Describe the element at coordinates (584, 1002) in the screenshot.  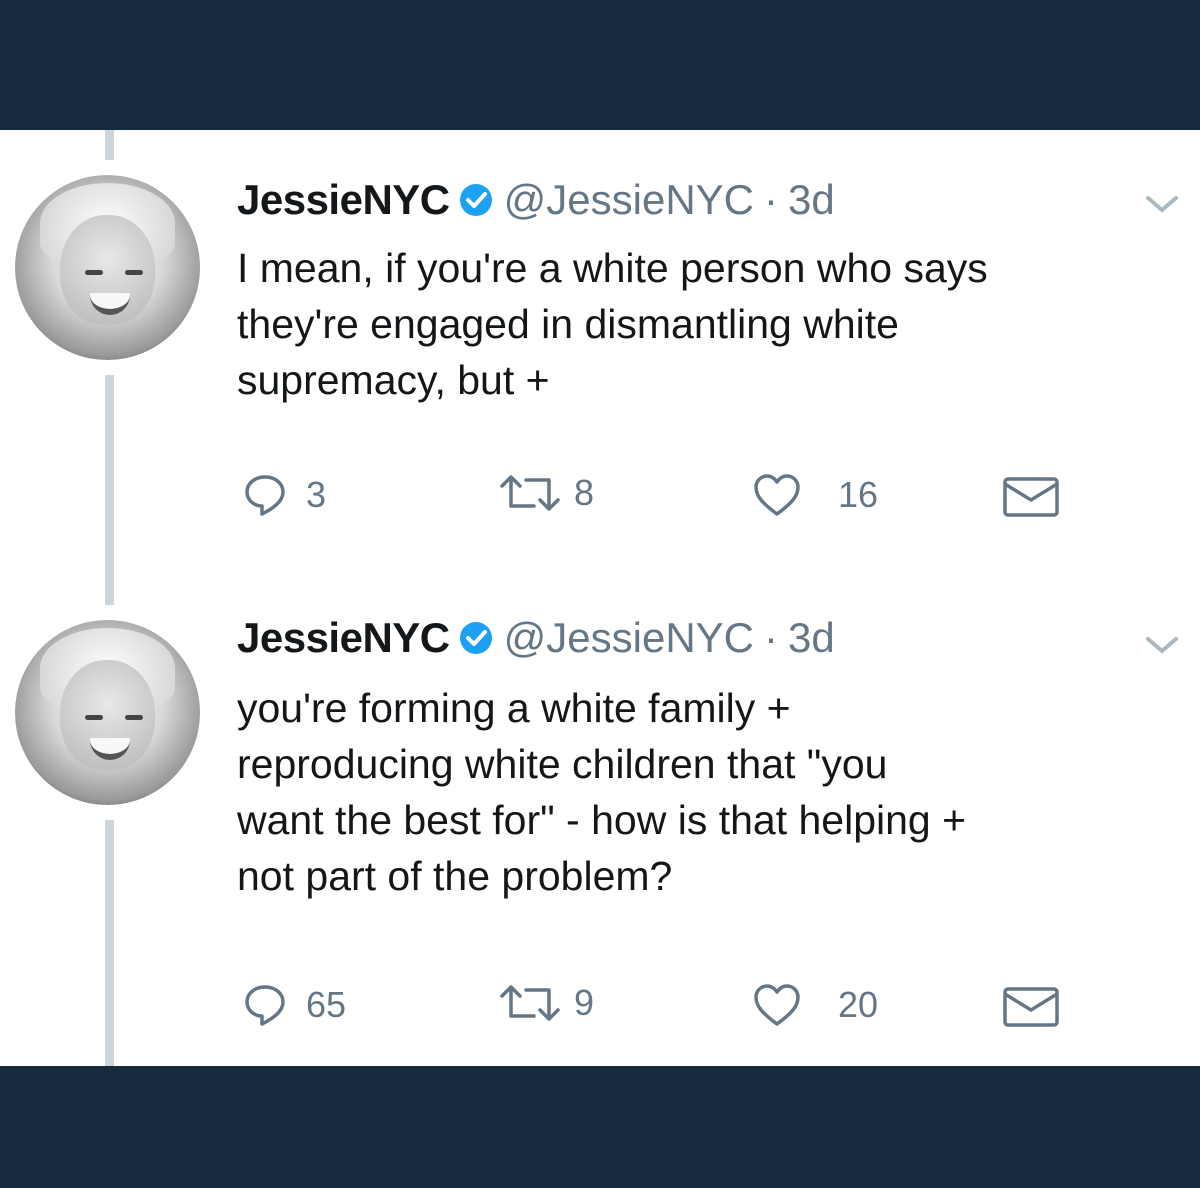
I see `retweet-count: 9` at that location.